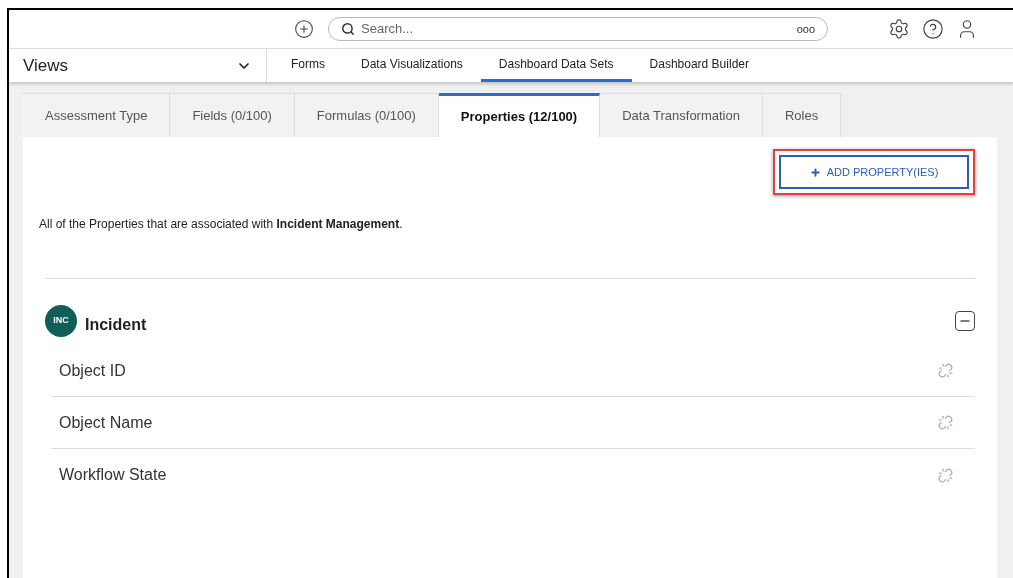  What do you see at coordinates (308, 65) in the screenshot?
I see `nav-link: Forms` at bounding box center [308, 65].